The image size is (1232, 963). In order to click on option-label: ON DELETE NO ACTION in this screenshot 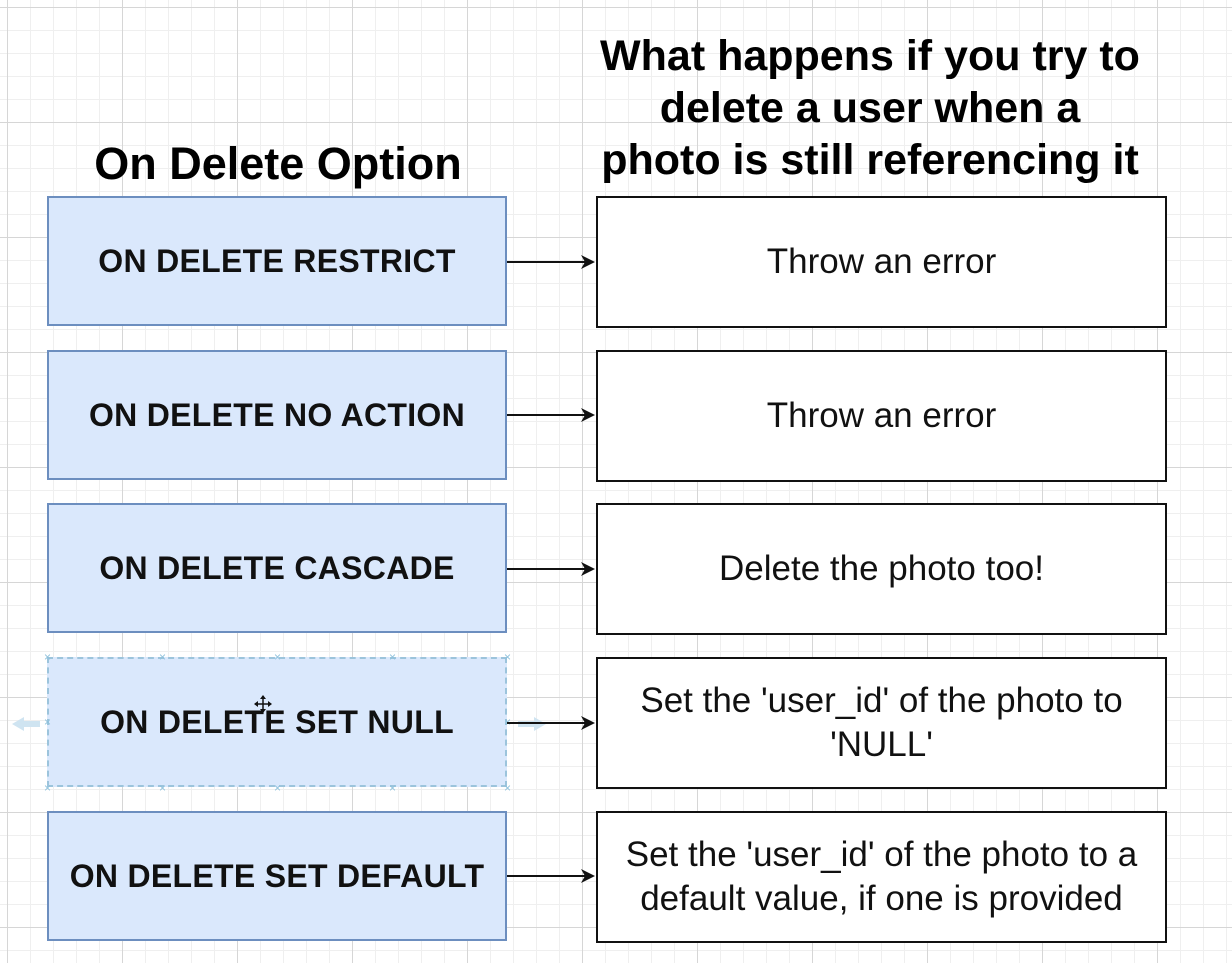, I will do `click(277, 414)`.